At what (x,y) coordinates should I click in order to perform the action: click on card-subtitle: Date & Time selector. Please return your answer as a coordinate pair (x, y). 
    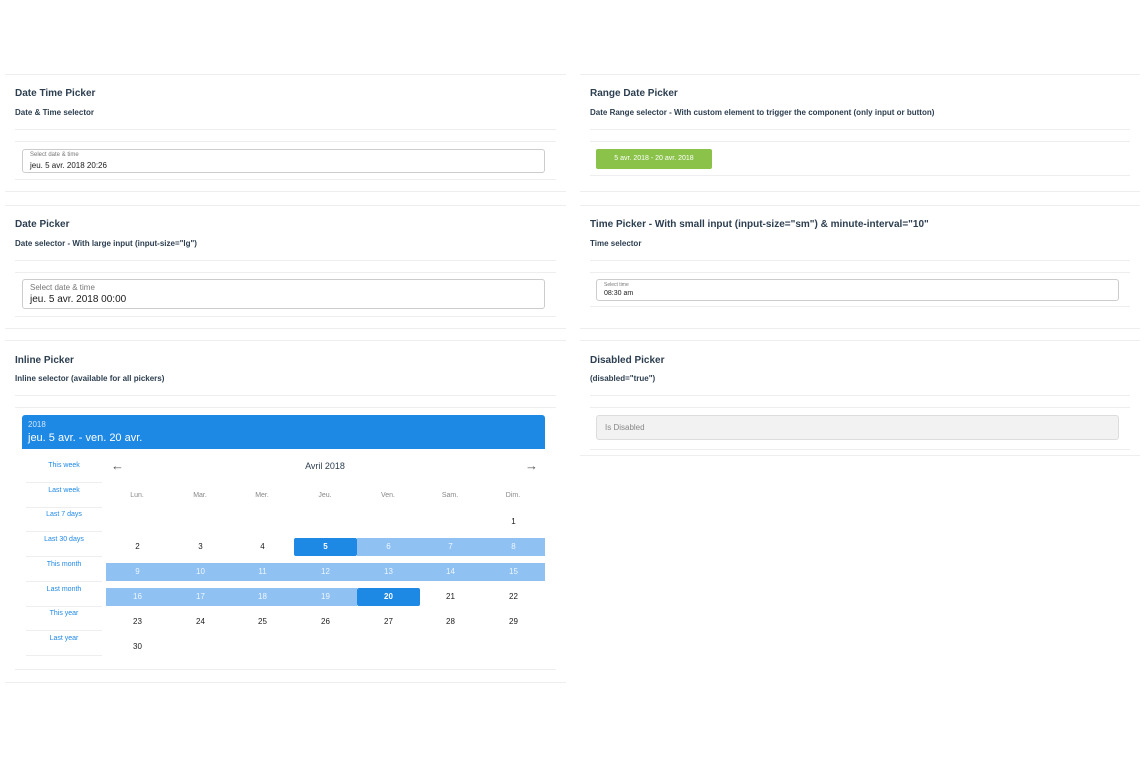
    Looking at the image, I should click on (54, 112).